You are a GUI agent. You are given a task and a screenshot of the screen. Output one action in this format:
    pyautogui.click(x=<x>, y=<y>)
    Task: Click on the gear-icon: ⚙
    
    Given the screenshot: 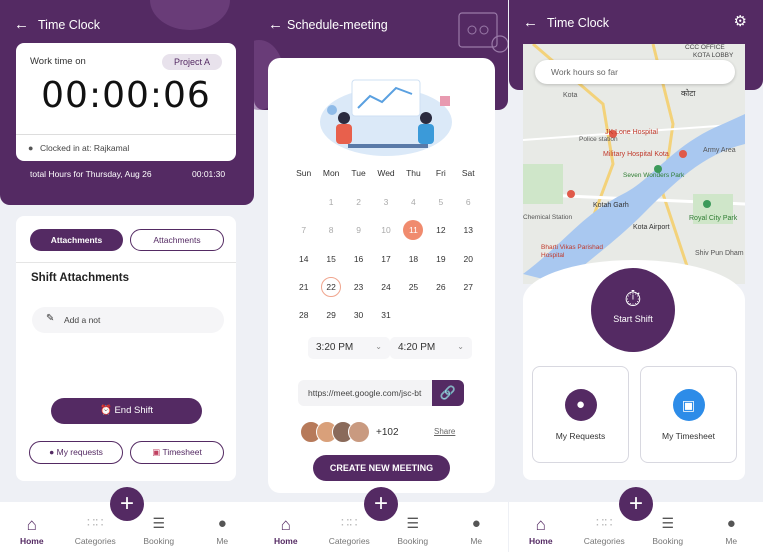 What is the action you would take?
    pyautogui.click(x=740, y=21)
    